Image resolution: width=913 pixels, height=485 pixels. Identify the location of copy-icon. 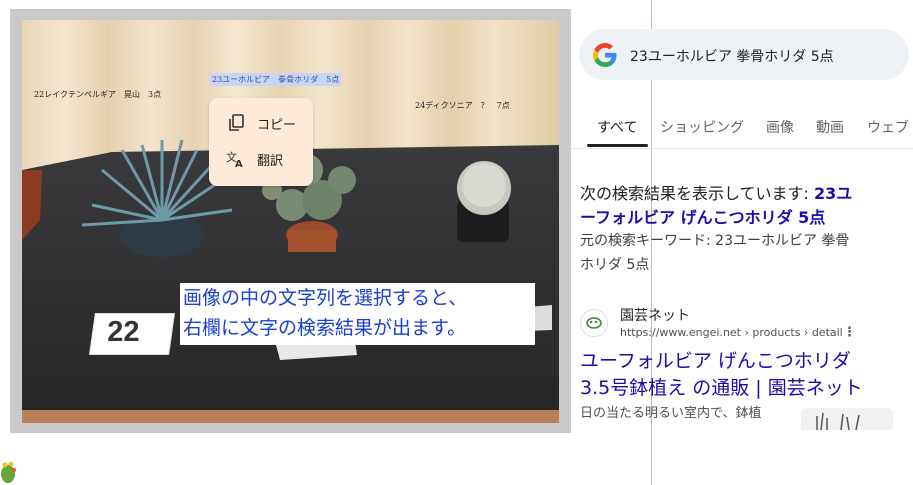
(236, 123).